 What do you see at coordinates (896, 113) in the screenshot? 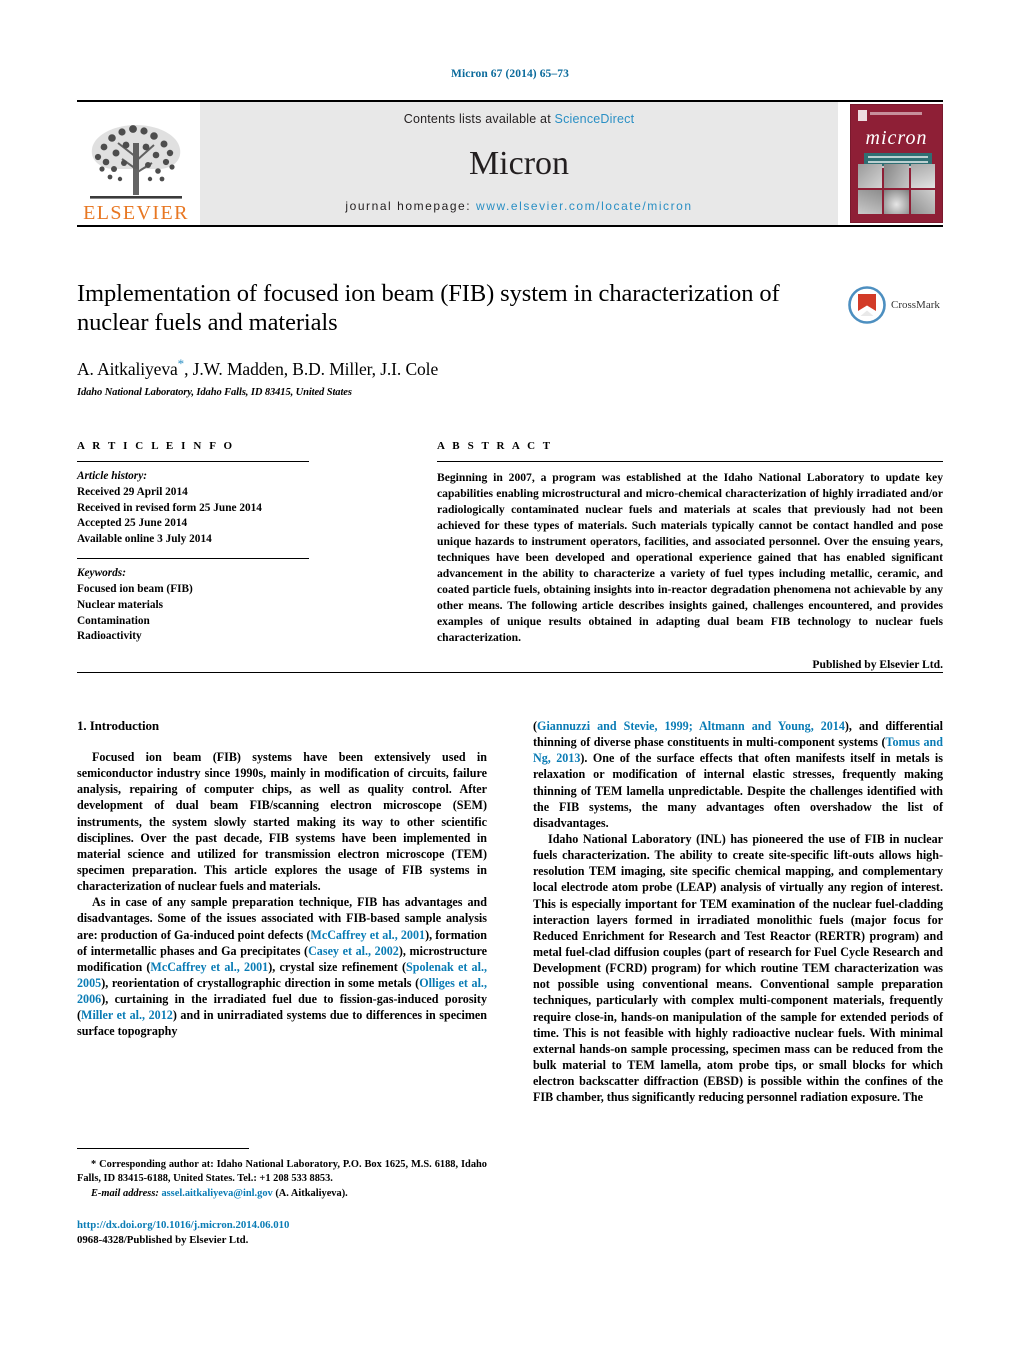
I see `cover-publisher-text` at bounding box center [896, 113].